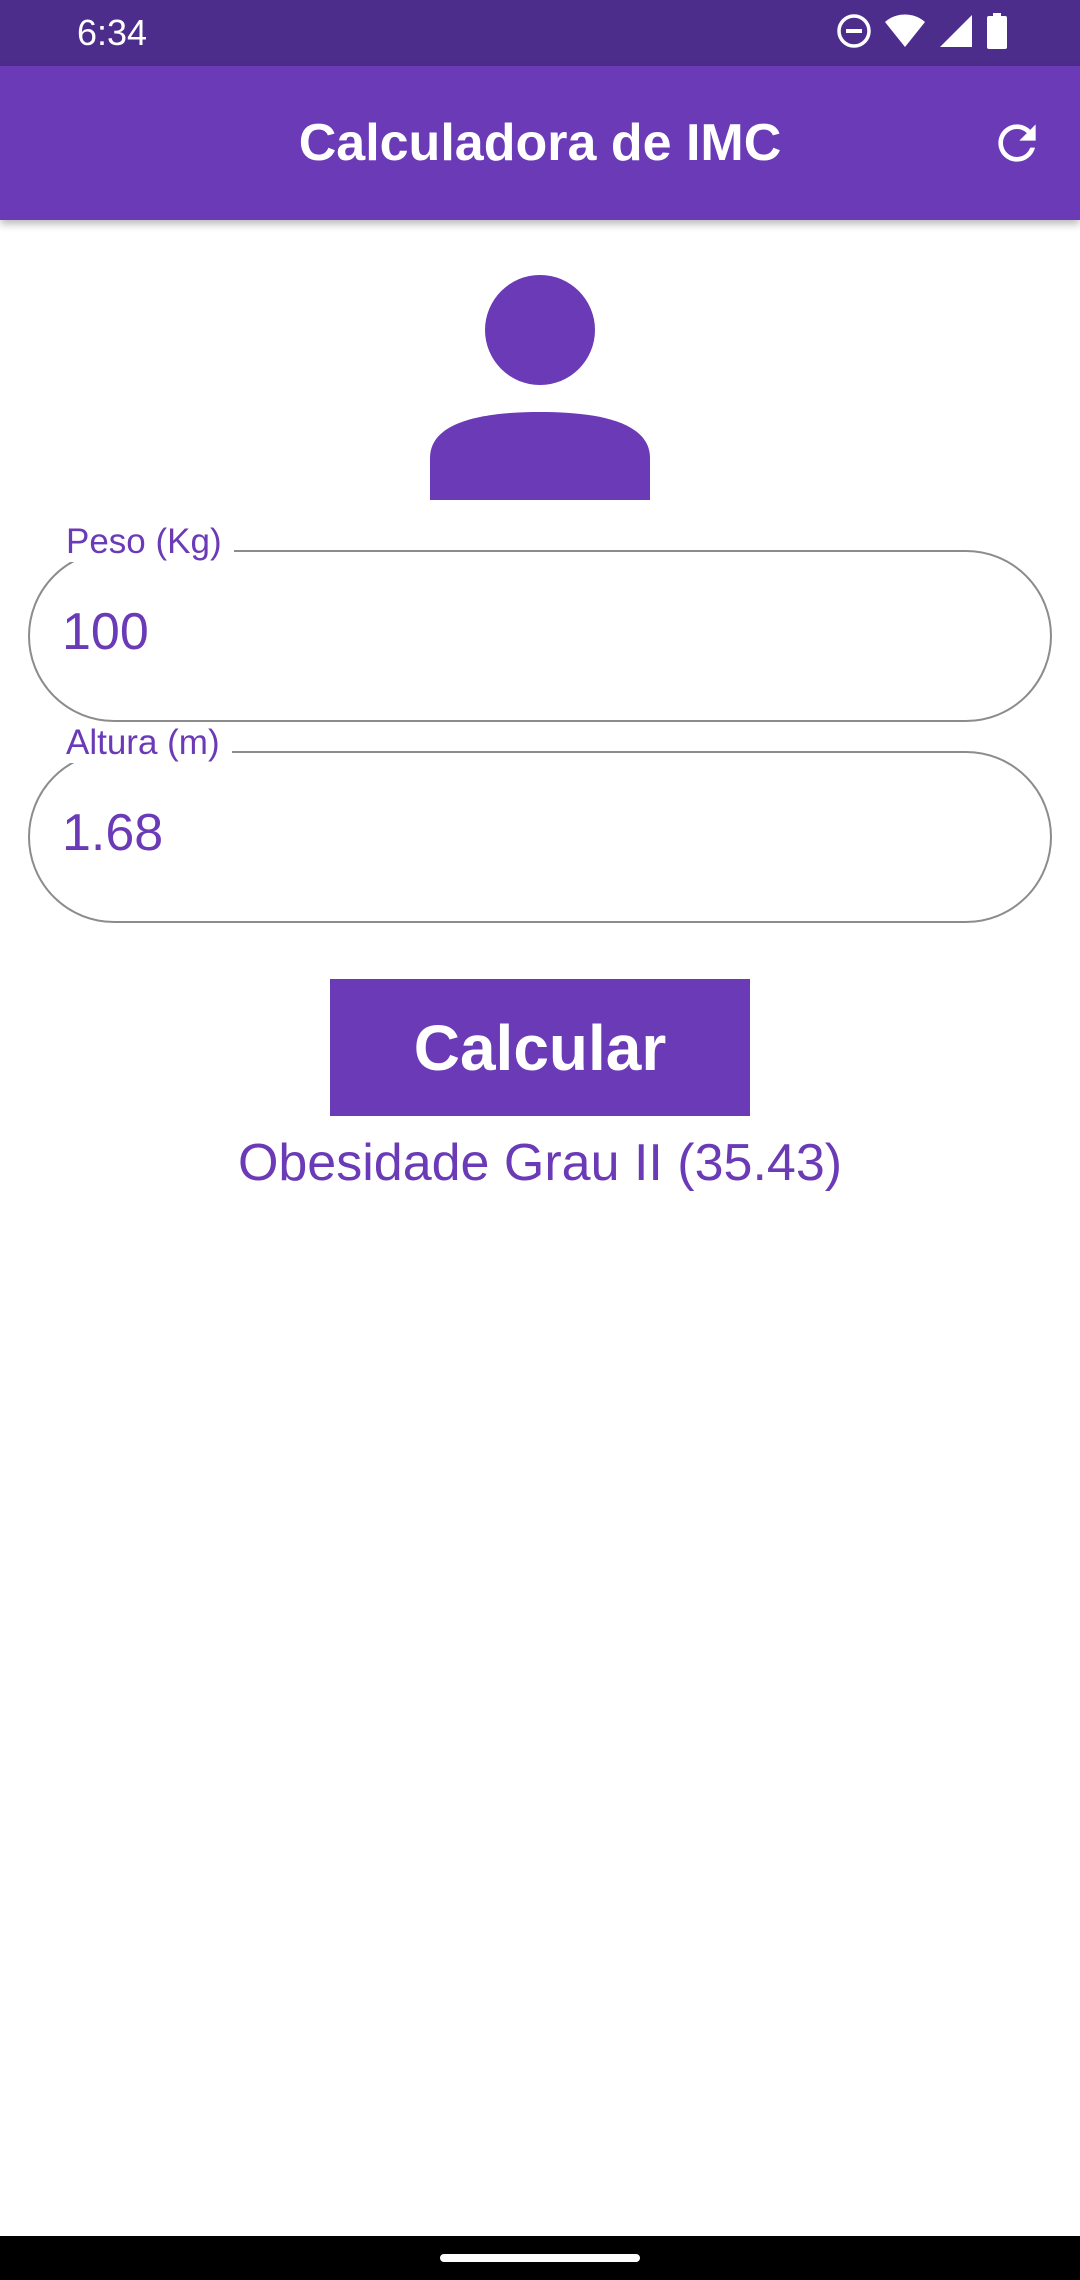 The width and height of the screenshot is (1080, 2280). I want to click on height-field: Altura (m), so click(540, 823).